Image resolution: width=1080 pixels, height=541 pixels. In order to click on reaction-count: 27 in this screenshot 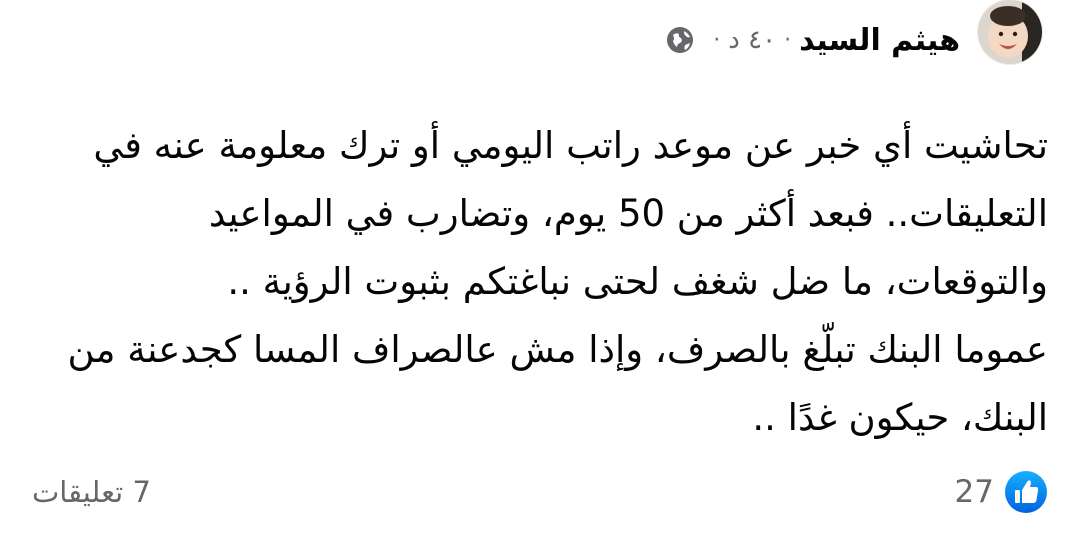, I will do `click(974, 492)`.